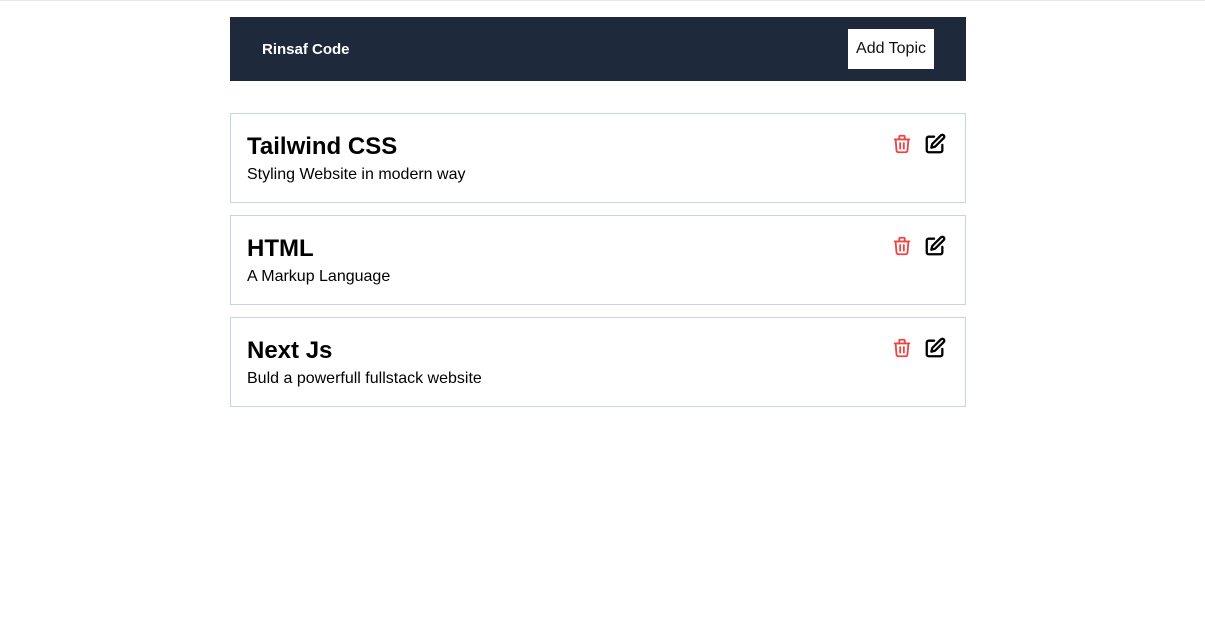 The width and height of the screenshot is (1205, 641). What do you see at coordinates (290, 350) in the screenshot?
I see `topic-title: Next Js` at bounding box center [290, 350].